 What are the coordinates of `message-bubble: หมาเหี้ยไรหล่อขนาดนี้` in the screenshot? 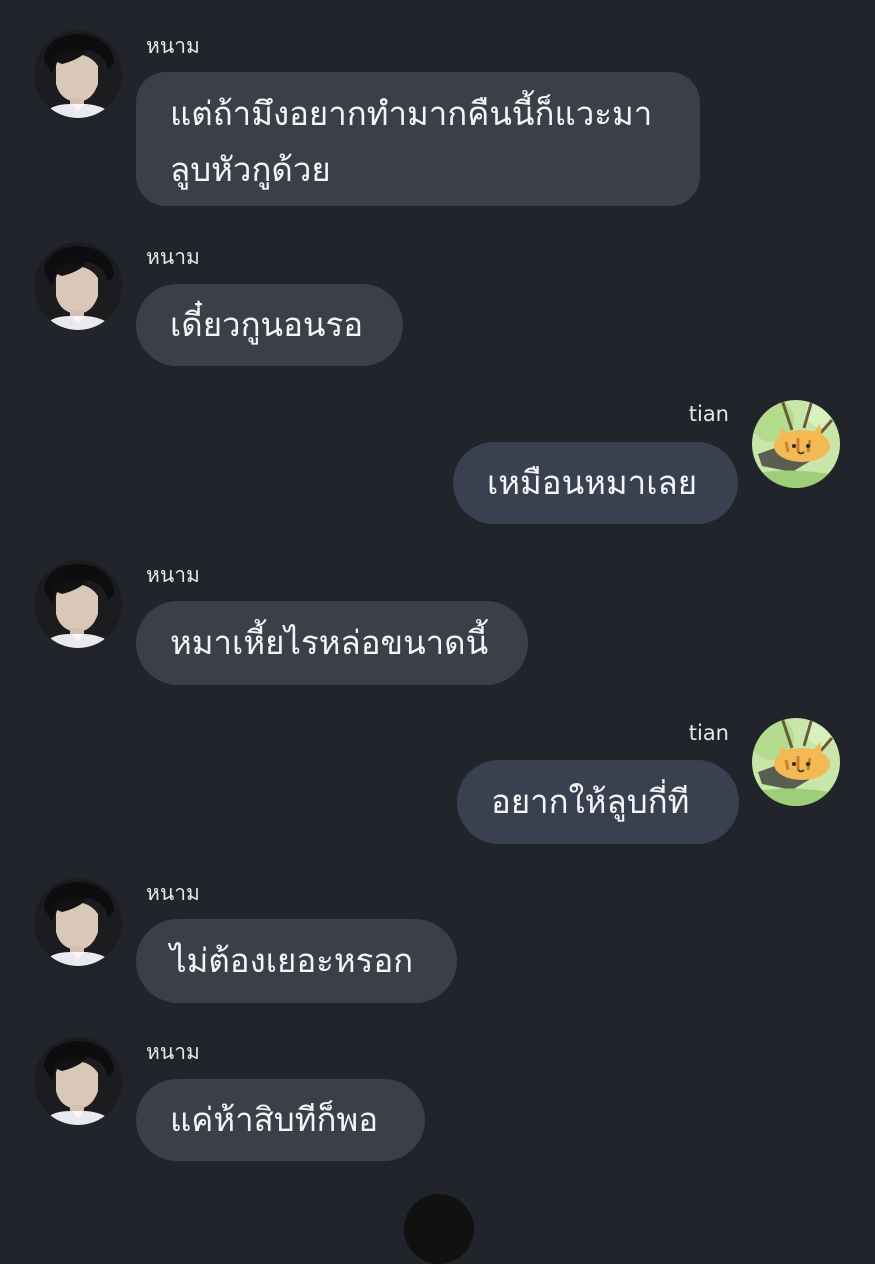 It's located at (332, 643).